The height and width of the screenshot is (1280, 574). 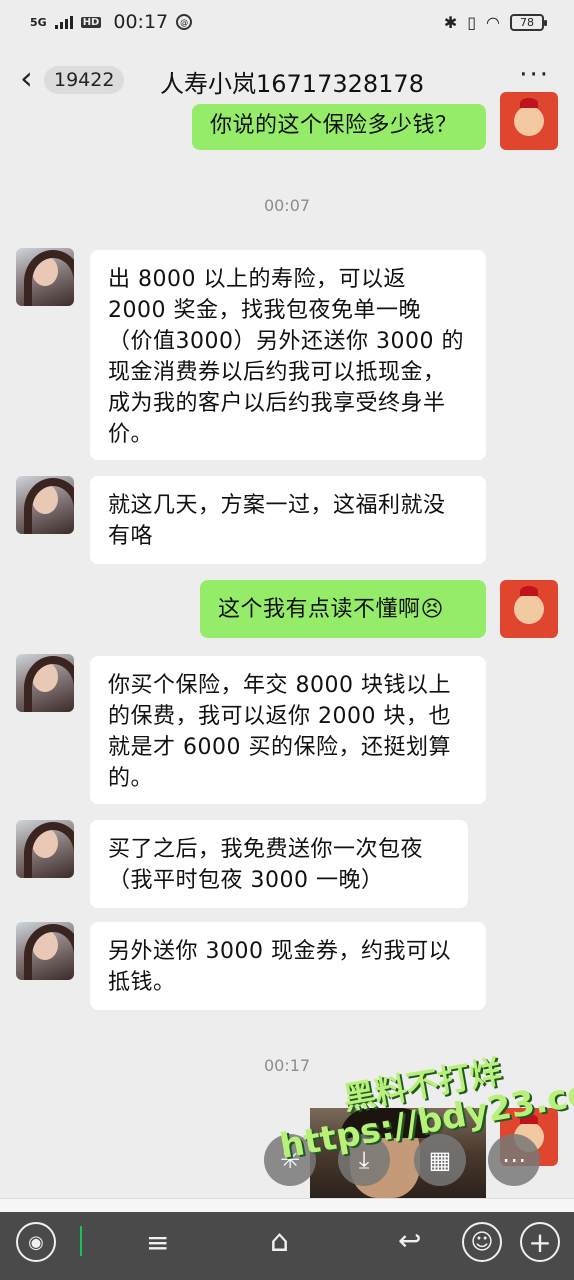 I want to click on back-chevron-icon: ‹, so click(x=26, y=78).